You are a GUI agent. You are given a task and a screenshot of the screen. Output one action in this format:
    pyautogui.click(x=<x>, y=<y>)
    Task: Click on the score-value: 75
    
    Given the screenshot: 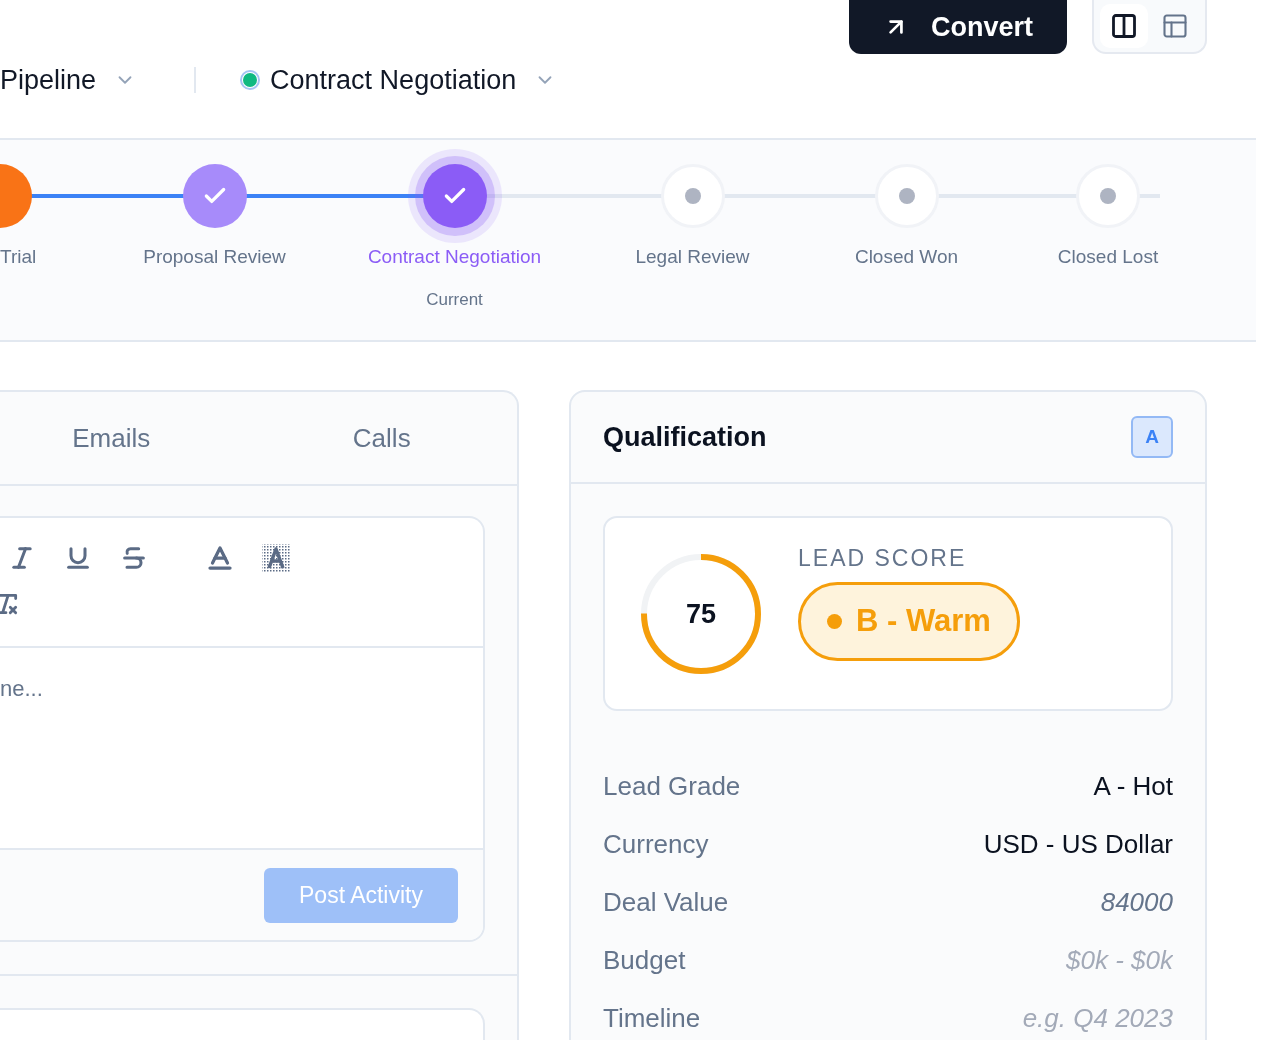 What is the action you would take?
    pyautogui.click(x=701, y=613)
    